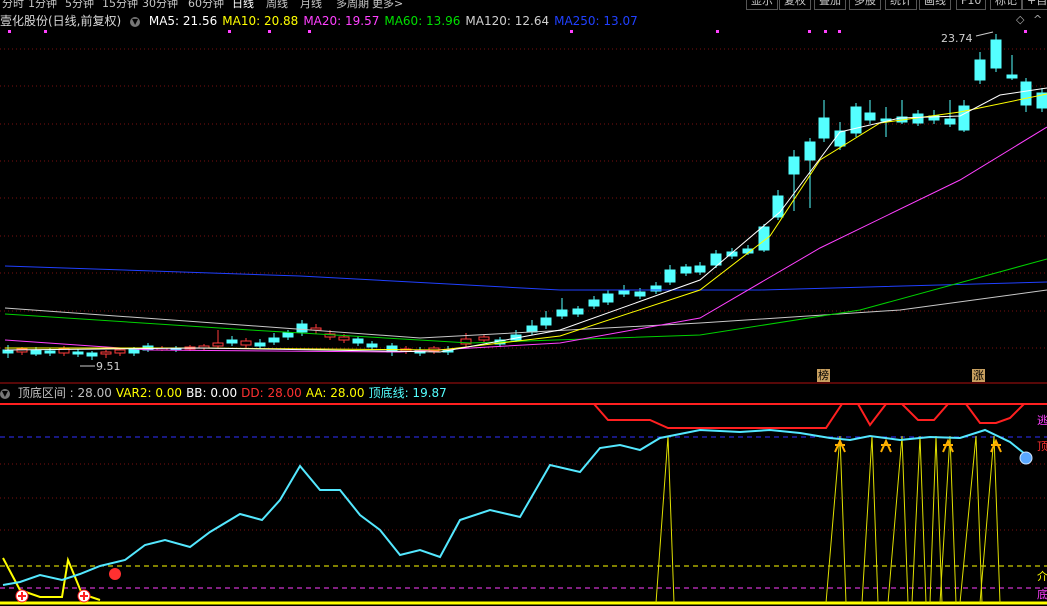 The width and height of the screenshot is (1047, 606). I want to click on sub-indicator-5: 顶底线: 19.87, so click(407, 393).